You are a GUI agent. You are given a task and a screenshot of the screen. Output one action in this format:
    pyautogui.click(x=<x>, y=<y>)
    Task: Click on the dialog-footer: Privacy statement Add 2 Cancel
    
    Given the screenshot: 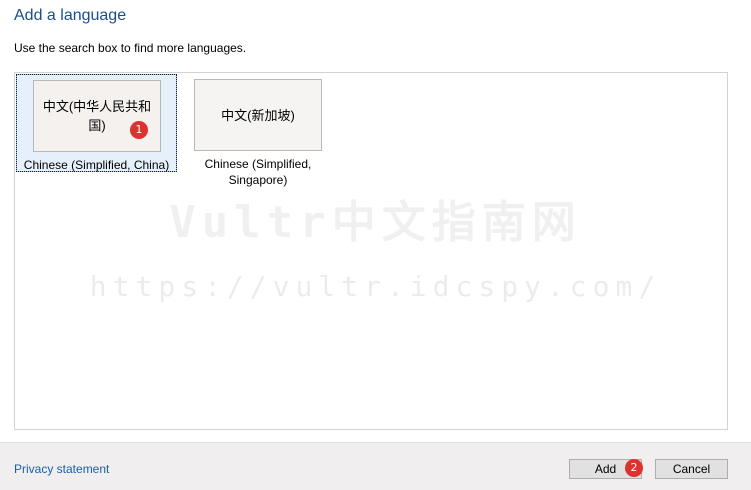 What is the action you would take?
    pyautogui.click(x=375, y=466)
    